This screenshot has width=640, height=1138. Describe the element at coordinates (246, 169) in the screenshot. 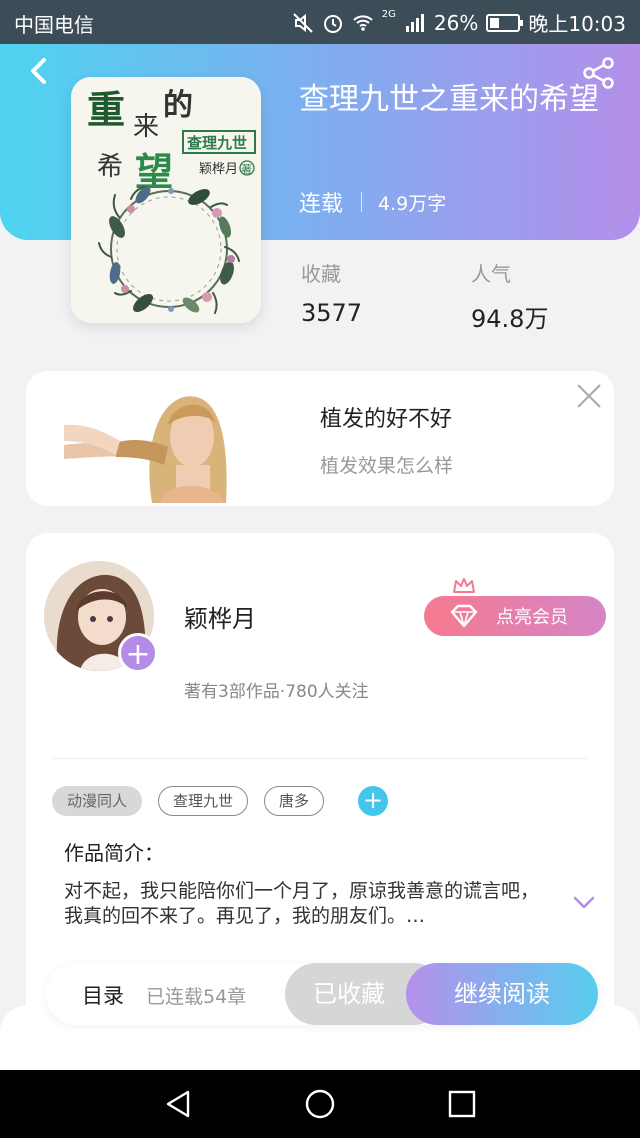

I see `cover-author-mark: 著` at that location.